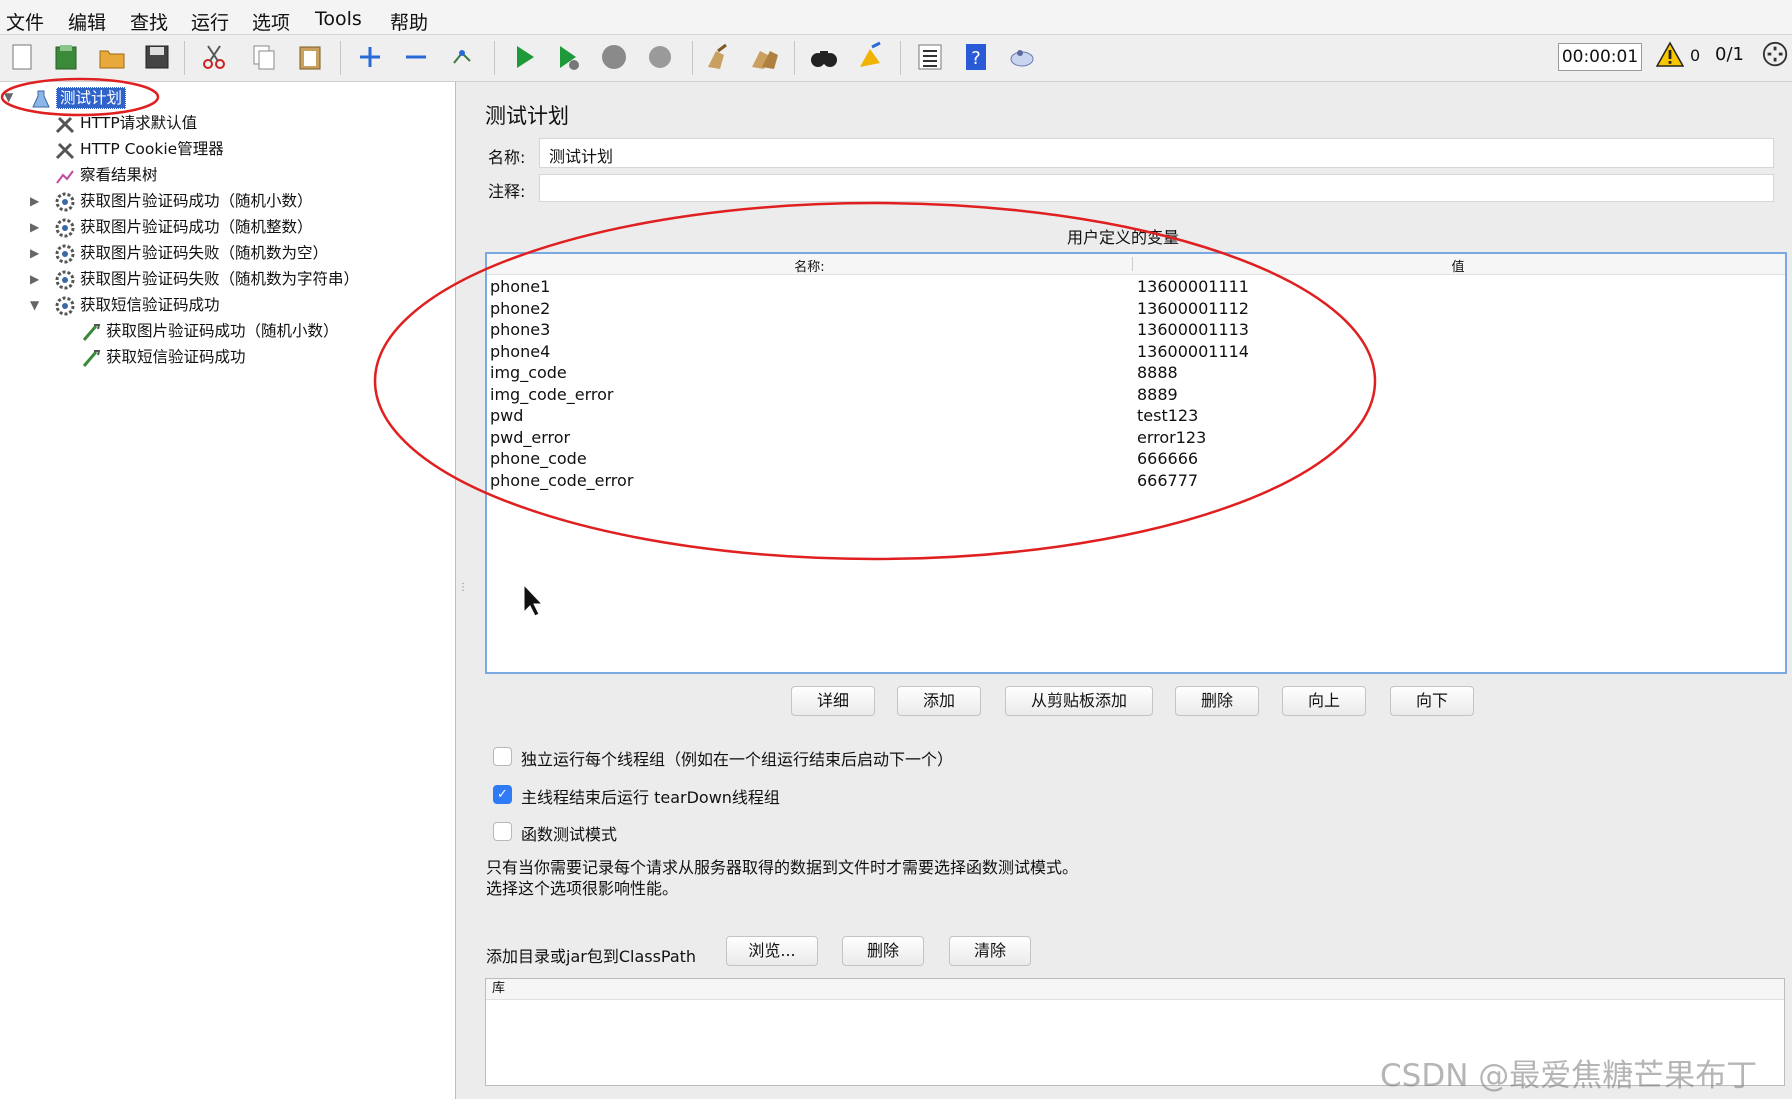  Describe the element at coordinates (1156, 153) in the screenshot. I see `name-field: 测试计划` at that location.